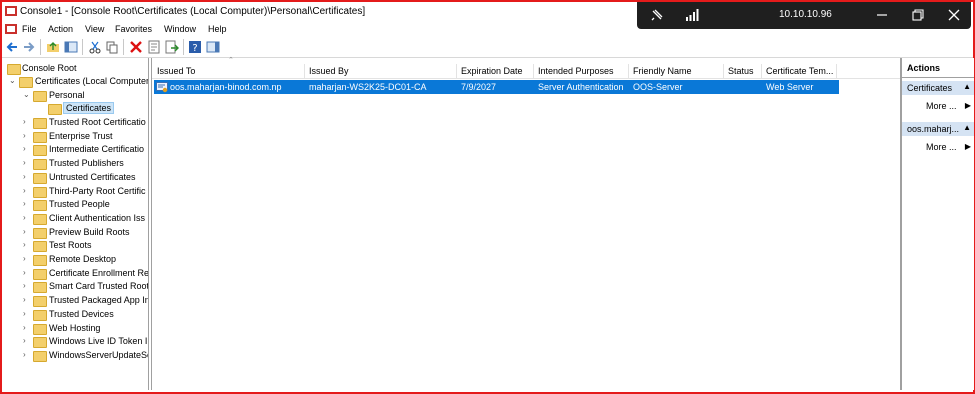 The image size is (975, 394). I want to click on pin-off-icon, so click(657, 15).